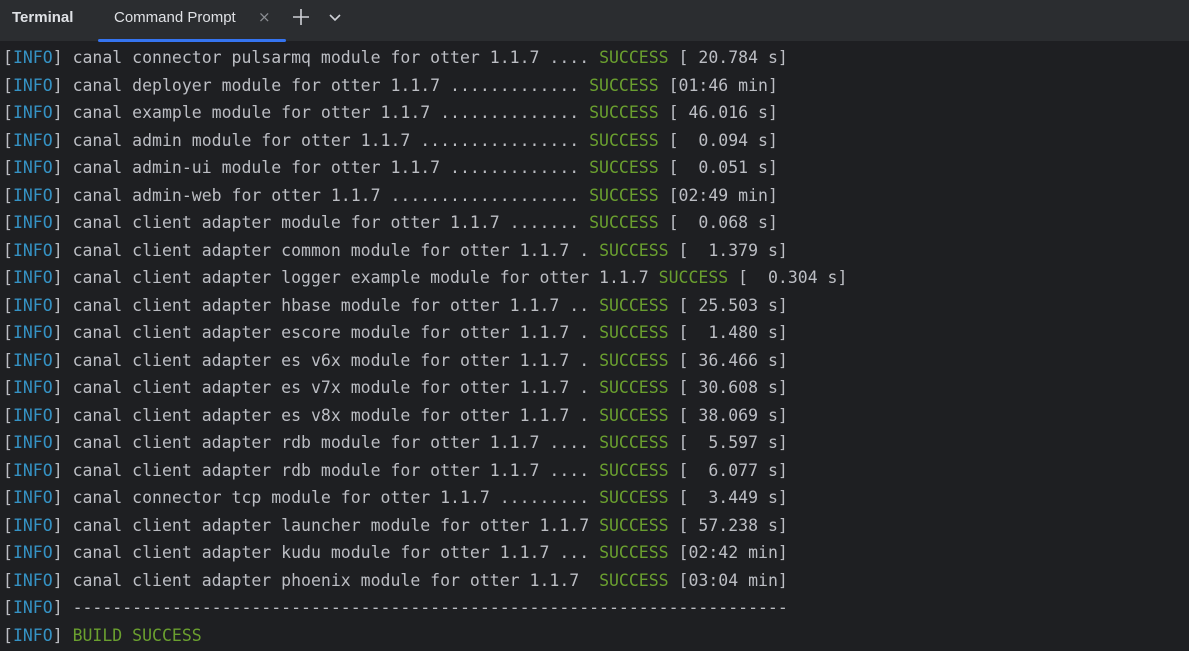 This screenshot has width=1189, height=651. I want to click on tab-label: Command Prompt, so click(175, 17).